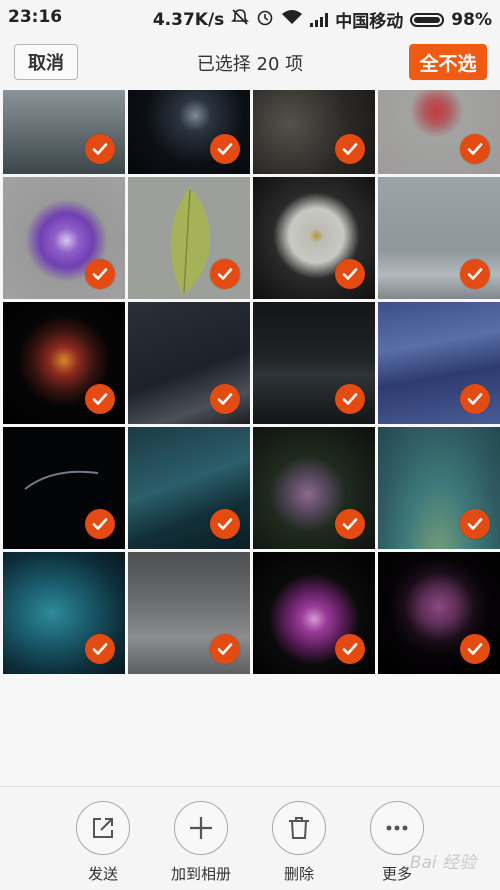 The image size is (500, 890). What do you see at coordinates (240, 19) in the screenshot?
I see `mute-icon` at bounding box center [240, 19].